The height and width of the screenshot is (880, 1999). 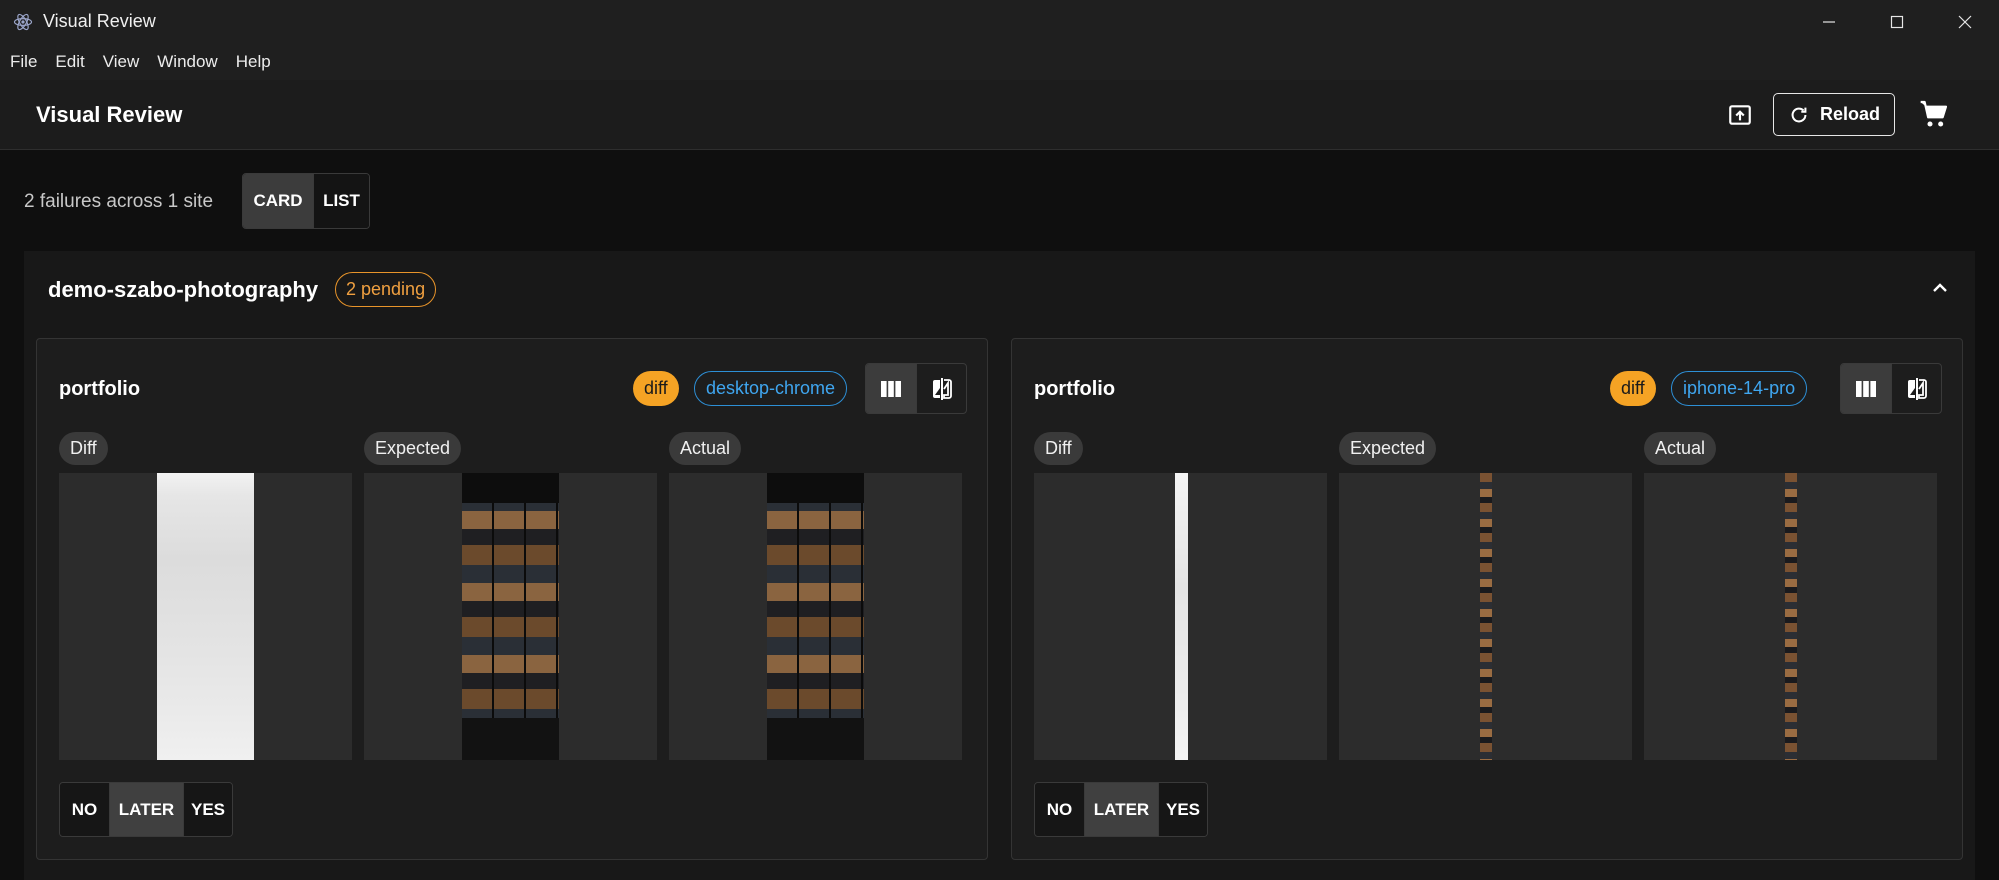 What do you see at coordinates (999, 61) in the screenshot?
I see `menu-bar: File Edit View Window Help` at bounding box center [999, 61].